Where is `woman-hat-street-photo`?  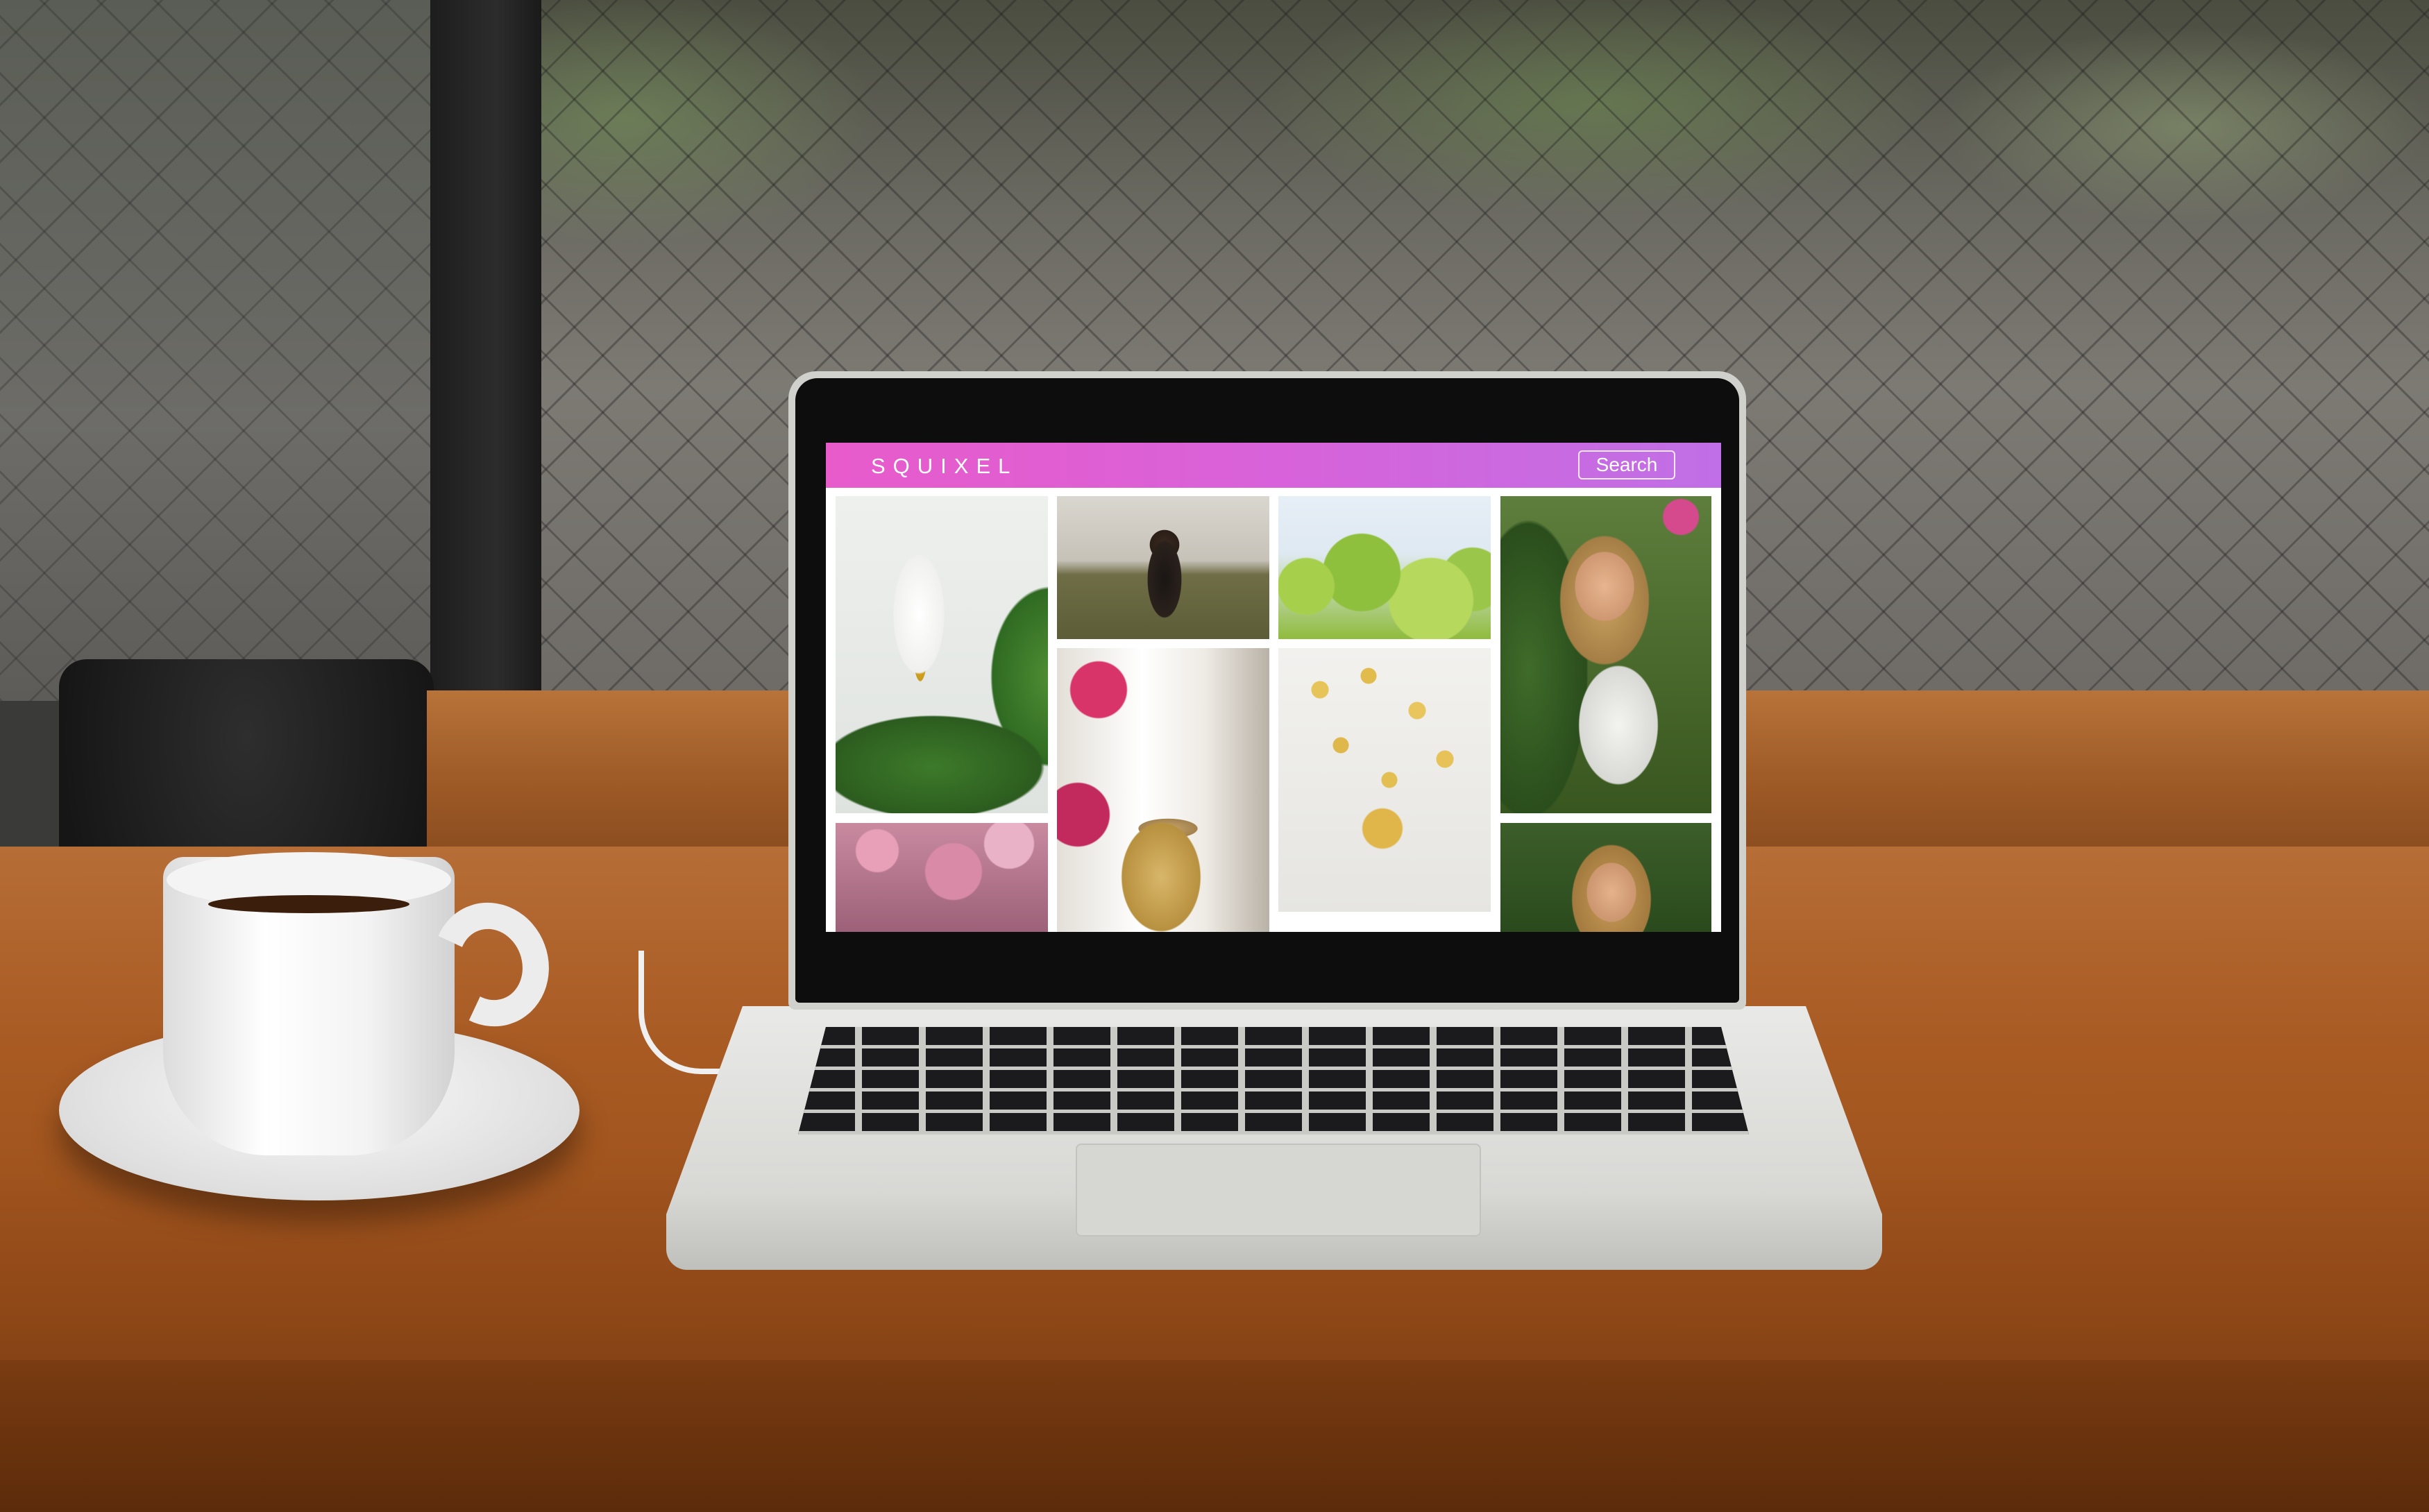 woman-hat-street-photo is located at coordinates (1163, 790).